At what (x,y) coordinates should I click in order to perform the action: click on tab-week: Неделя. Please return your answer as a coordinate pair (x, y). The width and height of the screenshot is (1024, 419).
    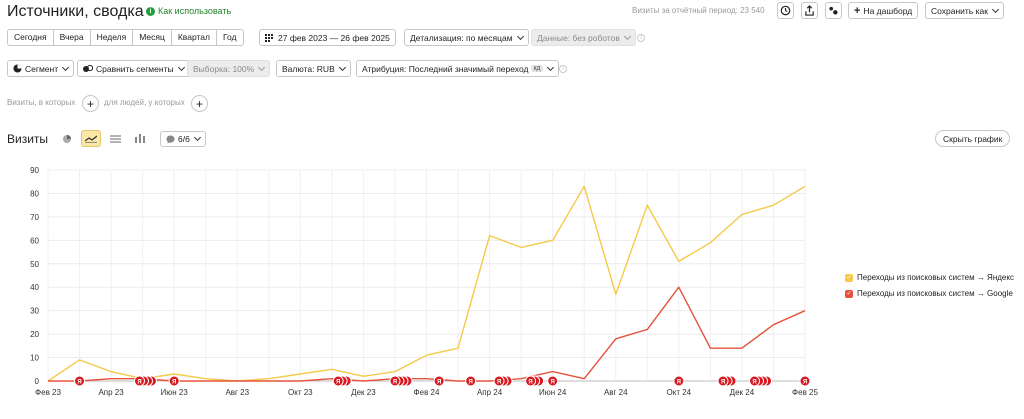
    Looking at the image, I should click on (112, 37).